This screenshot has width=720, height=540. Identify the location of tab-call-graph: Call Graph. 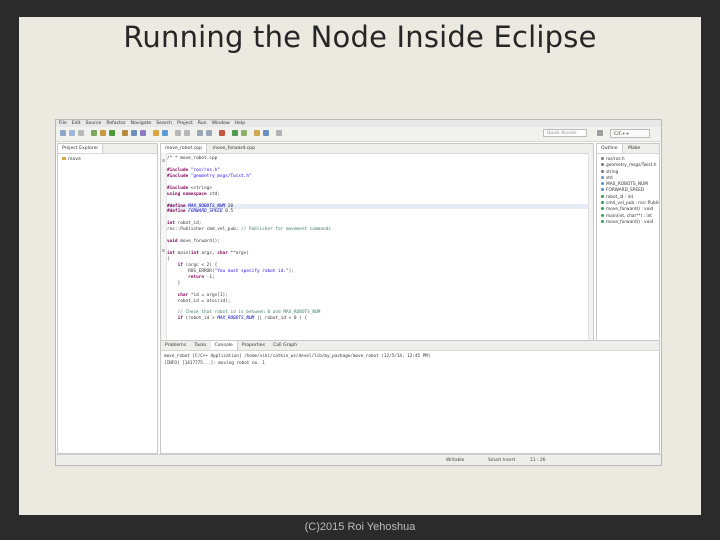
(285, 345).